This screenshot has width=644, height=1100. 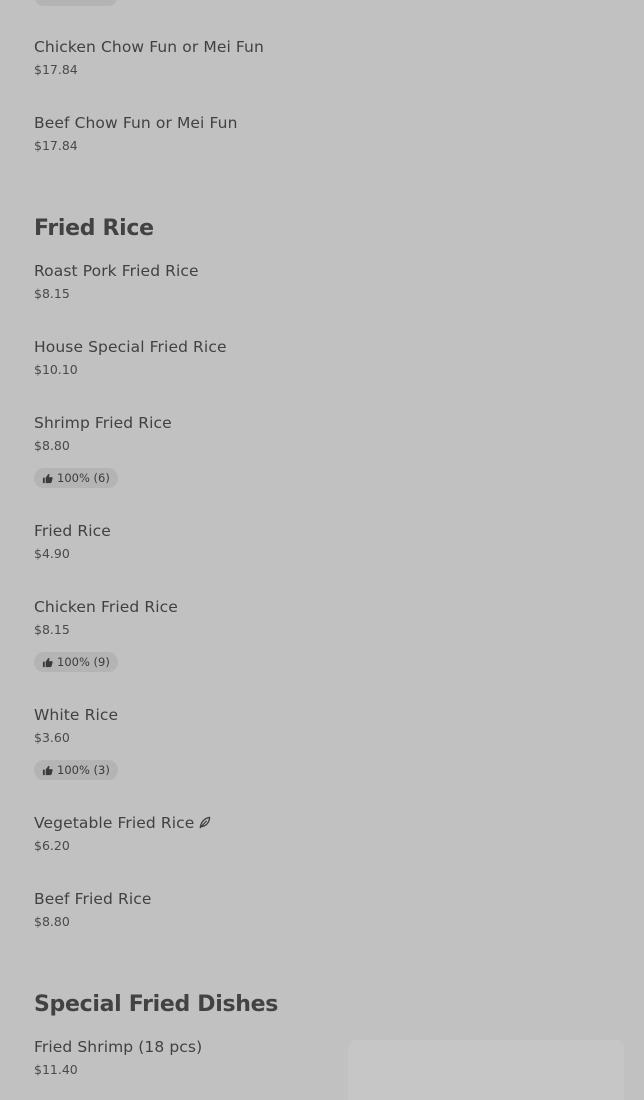 What do you see at coordinates (52, 845) in the screenshot?
I see `menu-item-price: $6.20` at bounding box center [52, 845].